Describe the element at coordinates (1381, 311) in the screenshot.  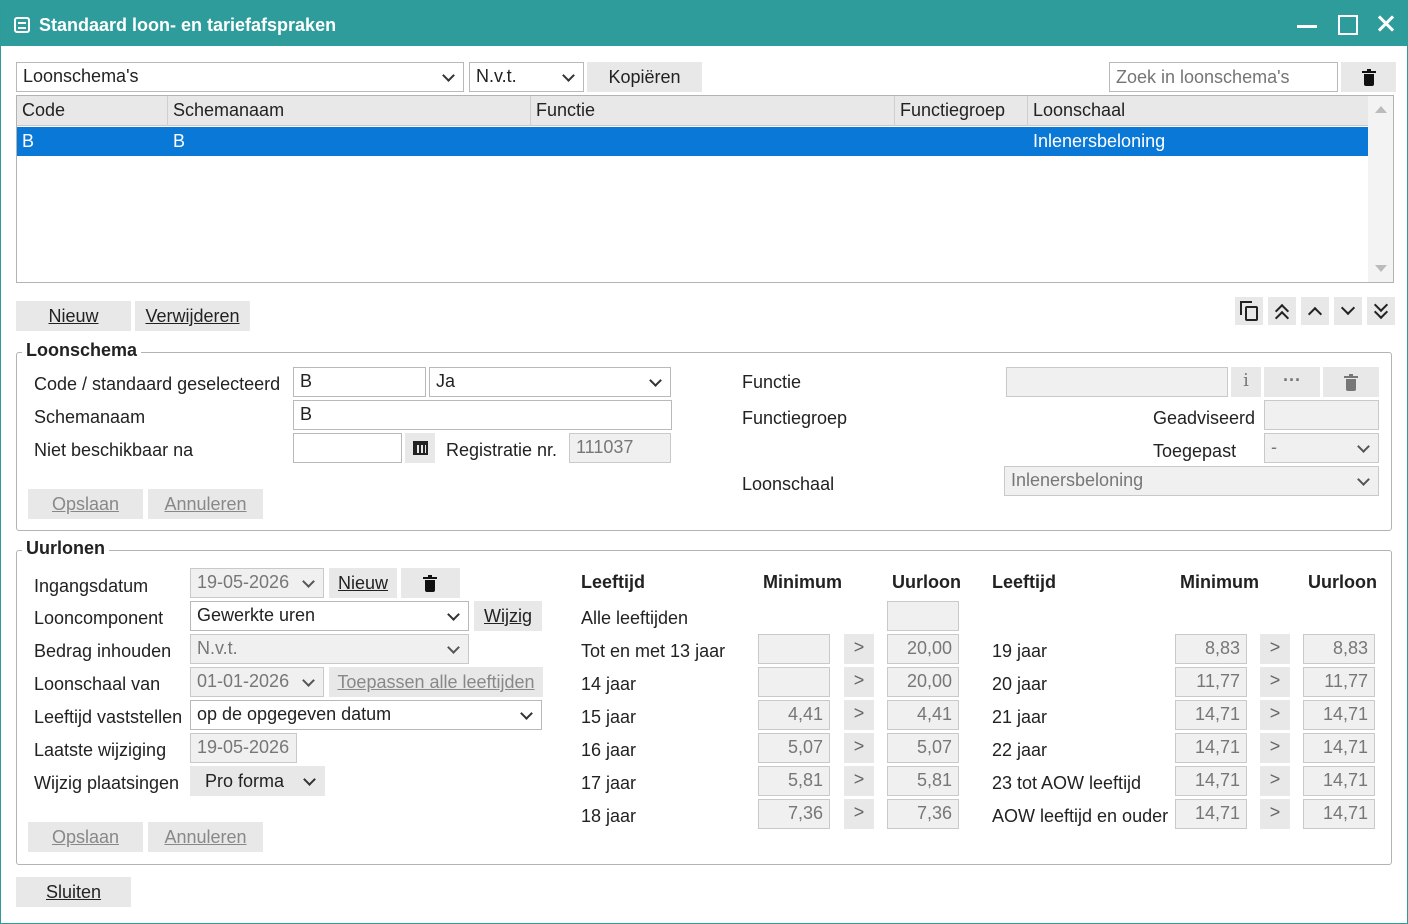
I see `move-bottom-button` at that location.